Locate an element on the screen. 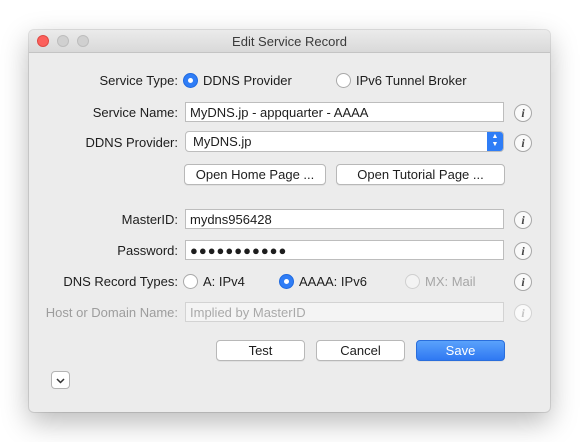  radio-record-aaaa-label: AAAA: IPv6 is located at coordinates (333, 281).